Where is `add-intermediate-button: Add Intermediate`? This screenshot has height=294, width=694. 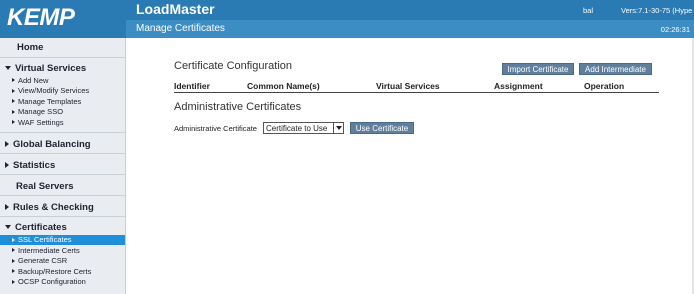 add-intermediate-button: Add Intermediate is located at coordinates (615, 69).